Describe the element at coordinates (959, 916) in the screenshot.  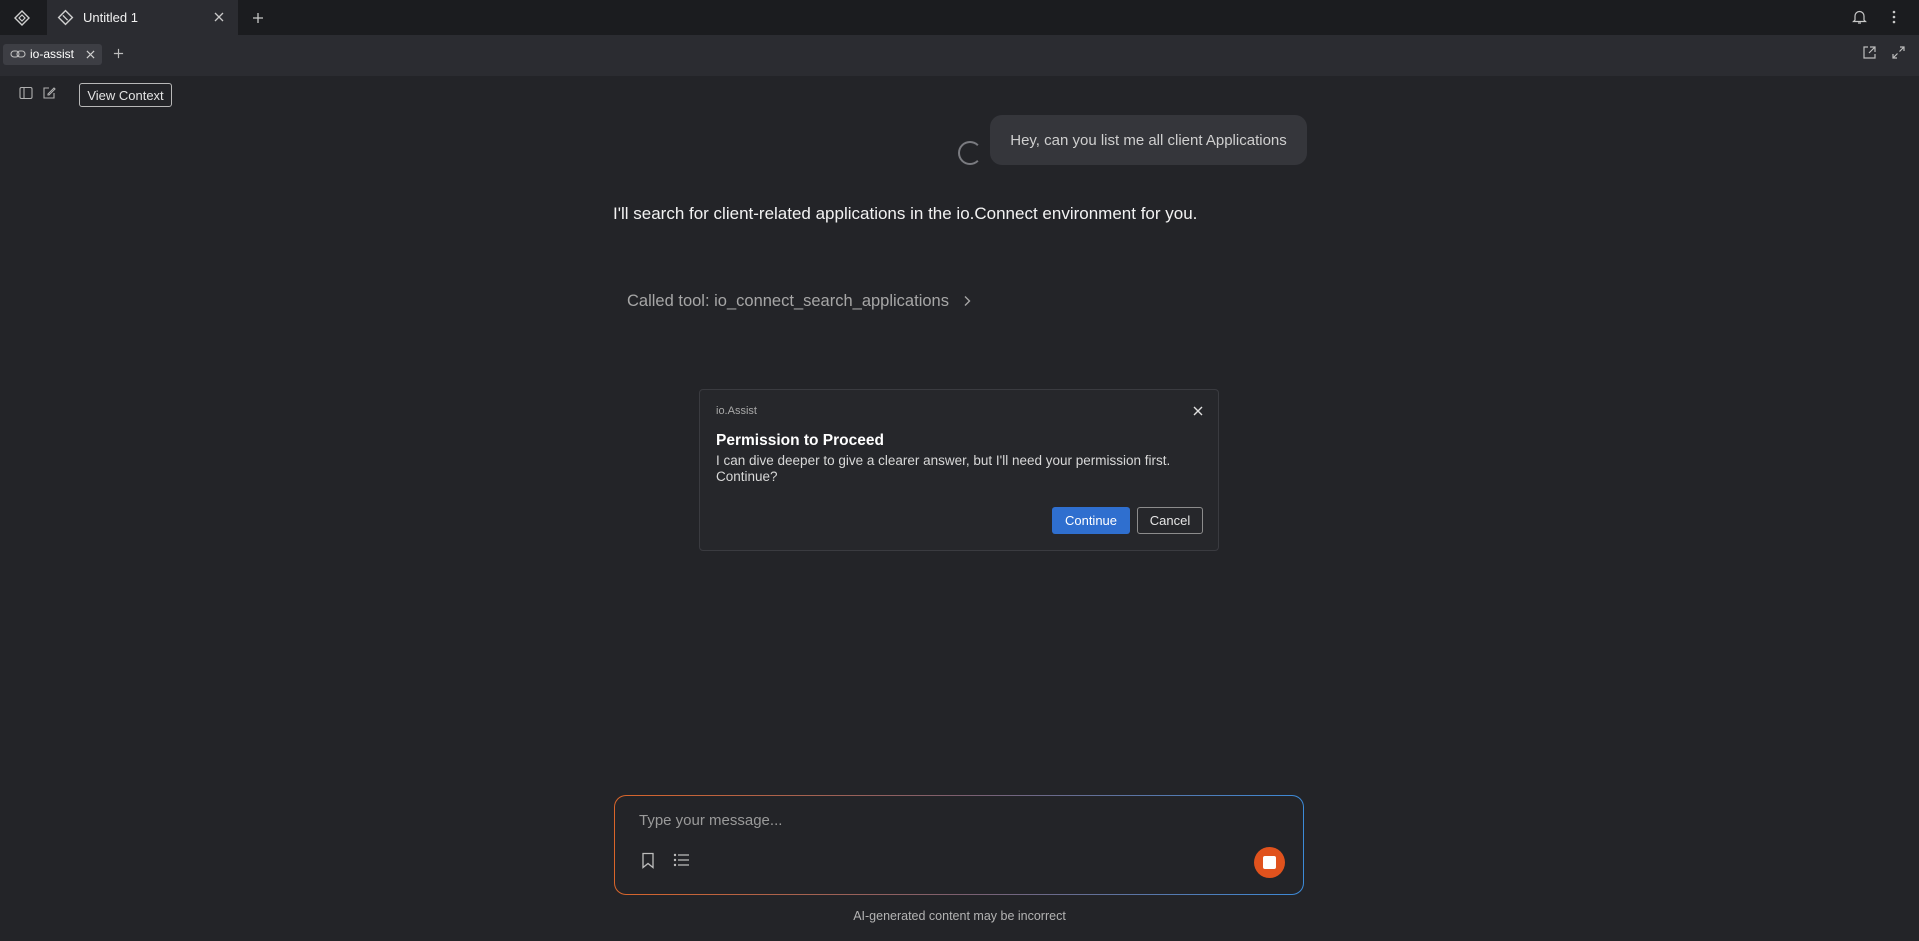
I see `ai-disclaimer: AI-generated content may be incorrect` at that location.